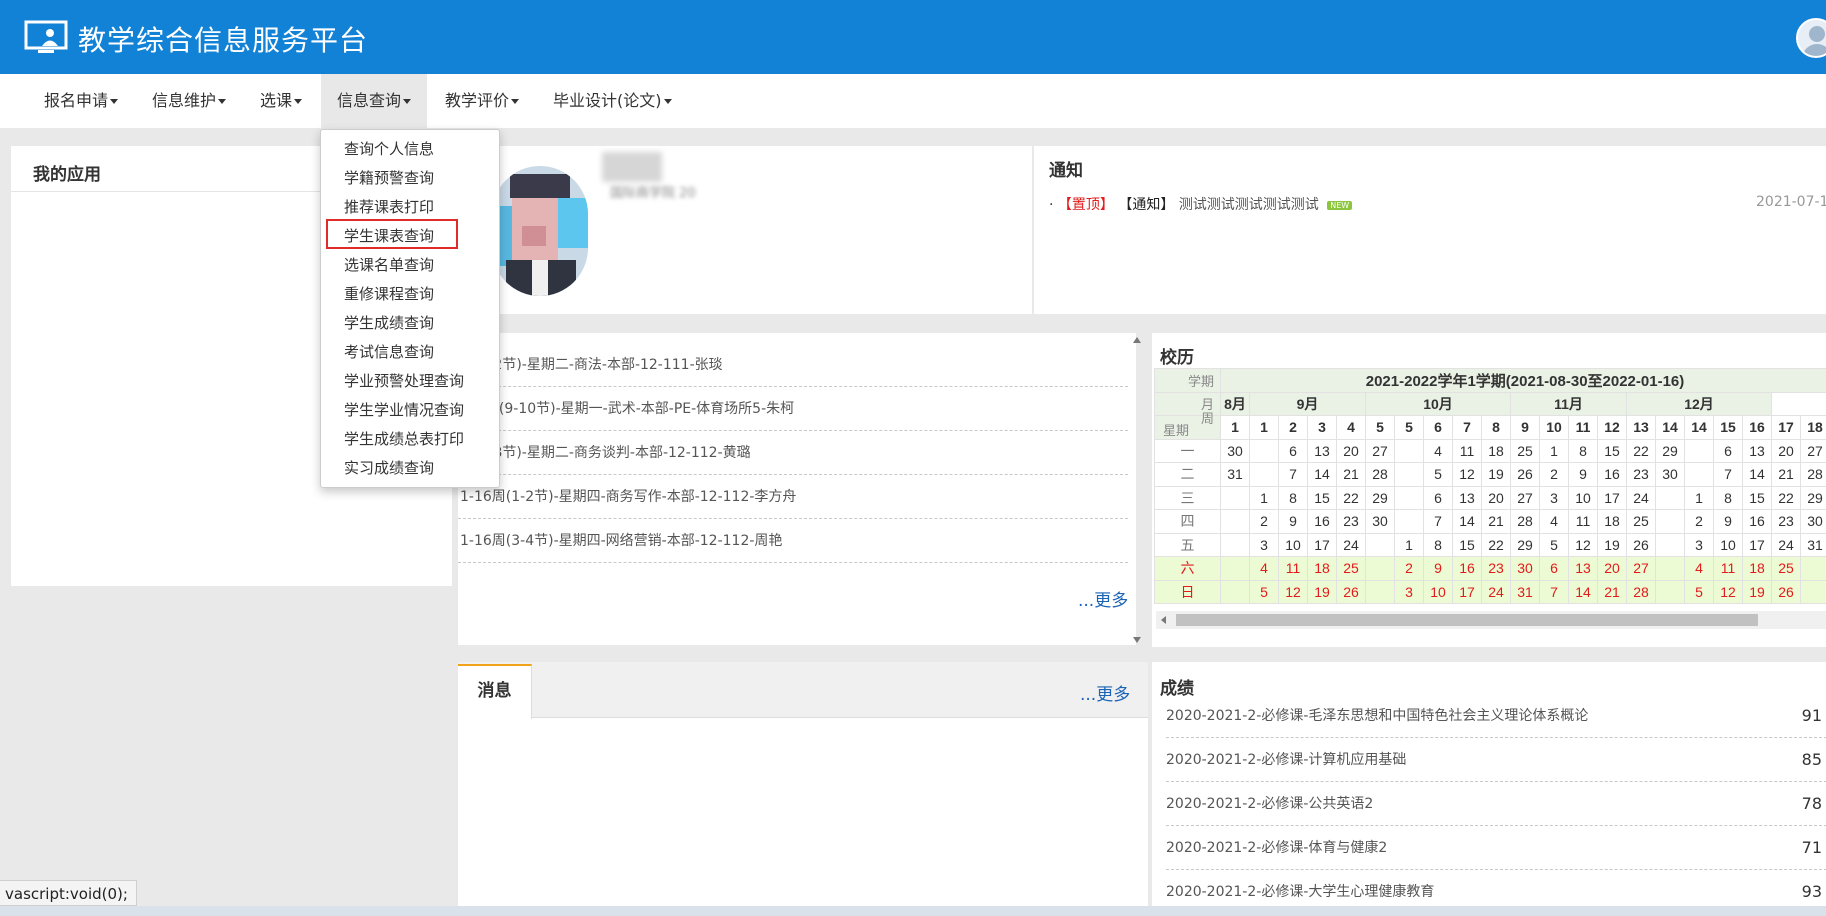  I want to click on grade-course: 2020-2021-2-必修课-毛泽东思想和中国特色社会主义理论体系概论, so click(1377, 716).